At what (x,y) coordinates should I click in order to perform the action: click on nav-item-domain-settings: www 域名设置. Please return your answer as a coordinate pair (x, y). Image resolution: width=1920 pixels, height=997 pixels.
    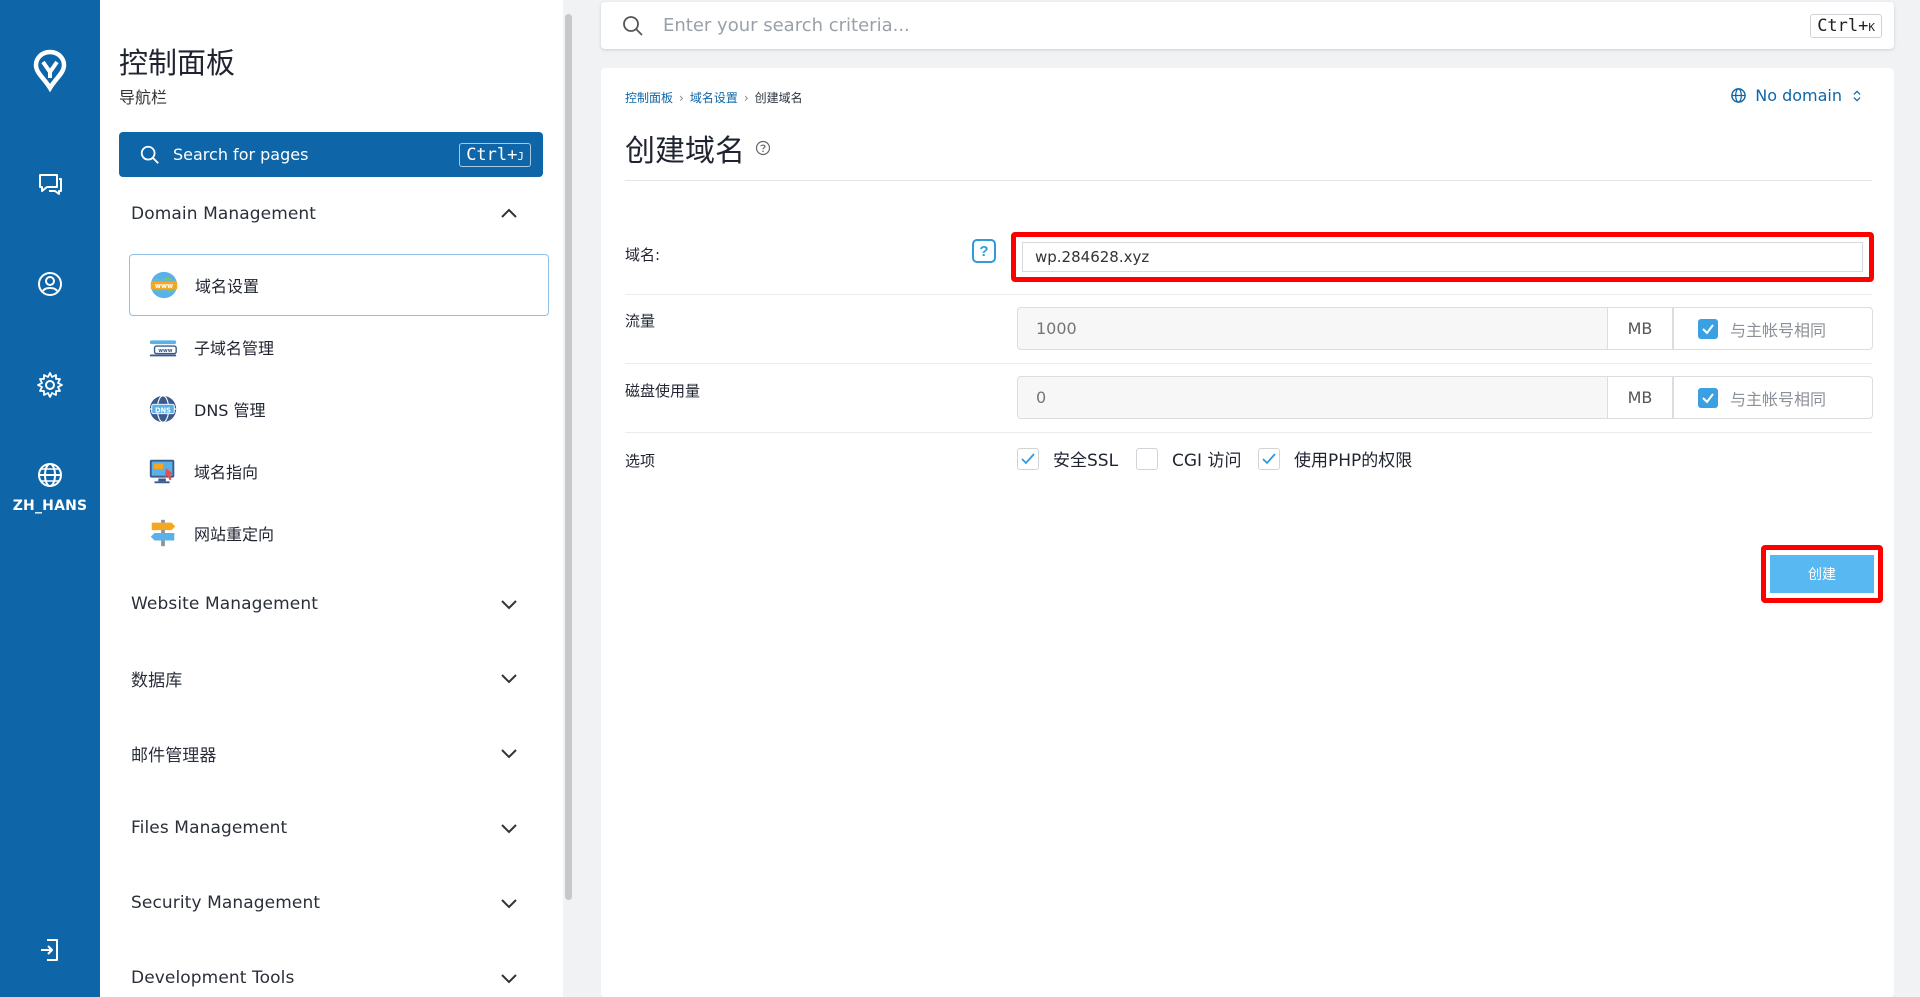
    Looking at the image, I should click on (339, 285).